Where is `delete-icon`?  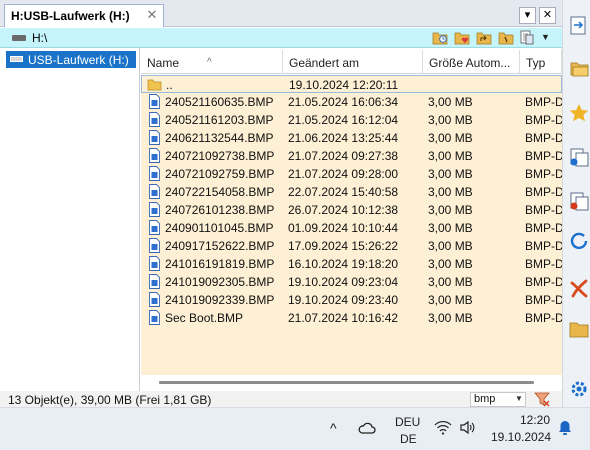
delete-icon is located at coordinates (579, 288).